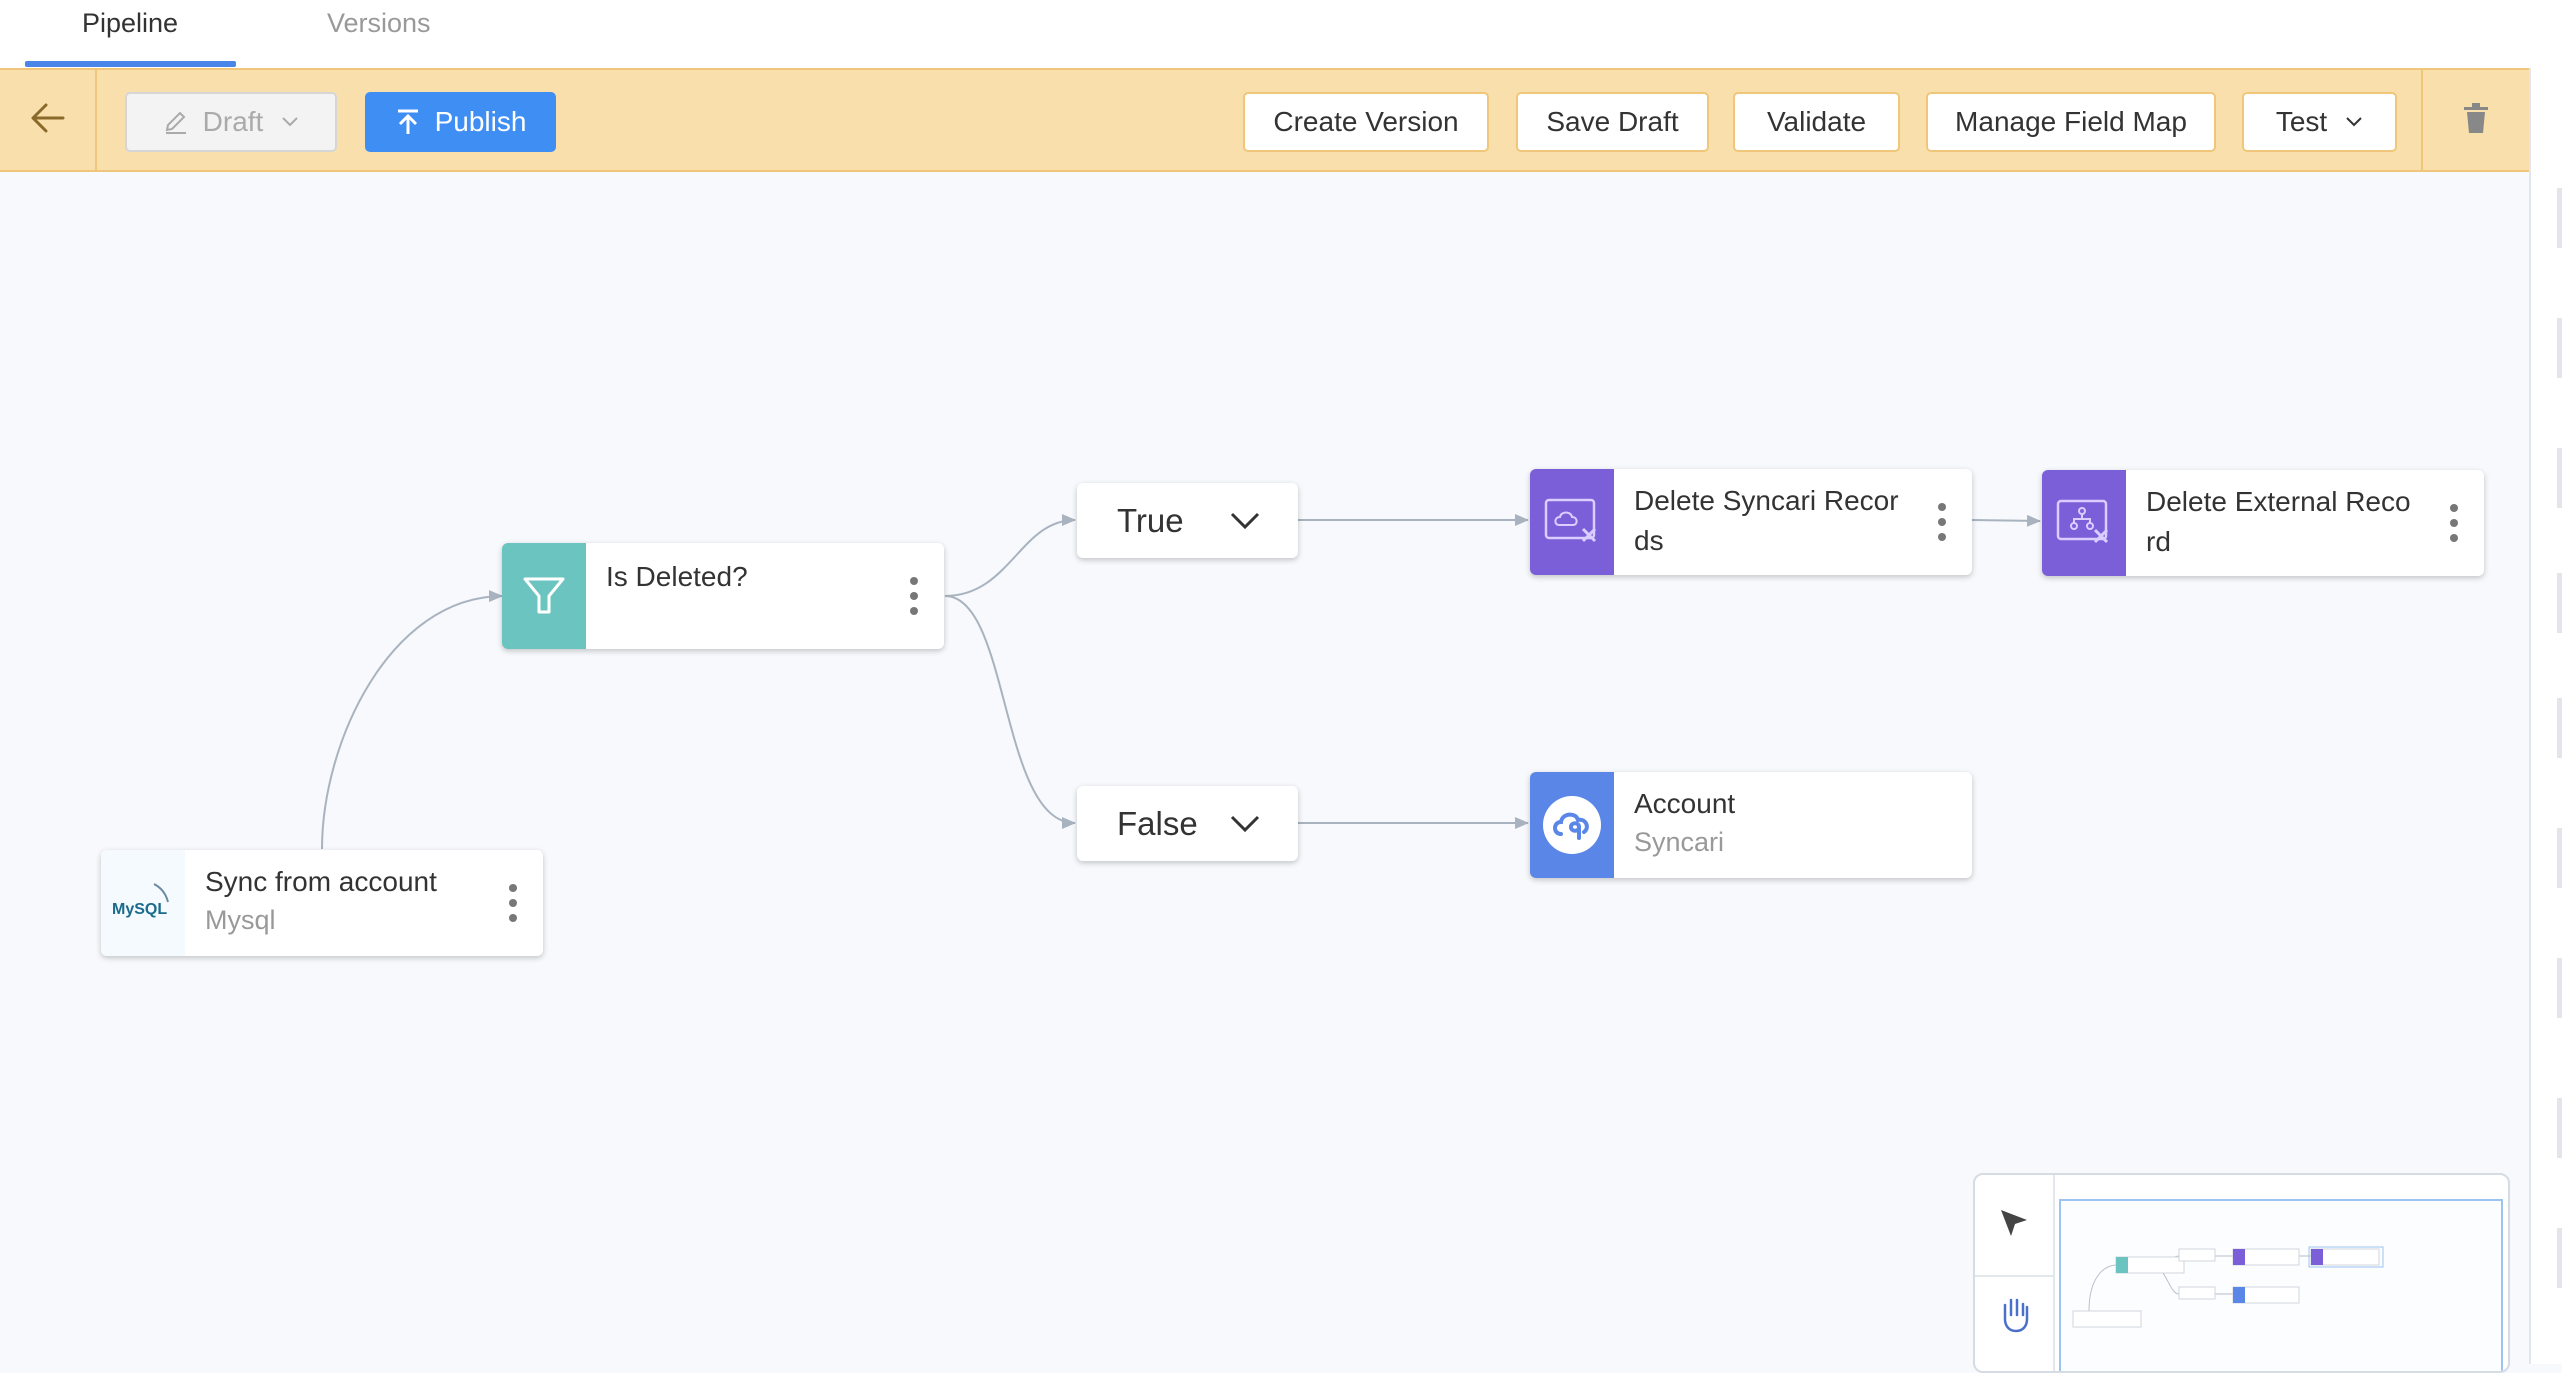  I want to click on branch-true: True, so click(1187, 520).